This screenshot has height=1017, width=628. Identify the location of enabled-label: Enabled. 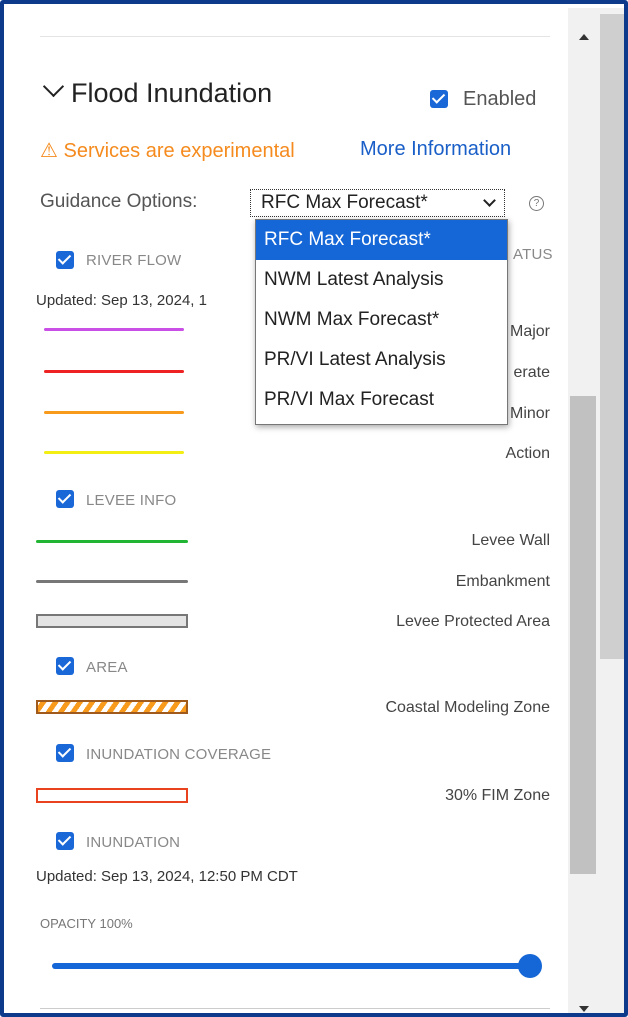
(500, 99).